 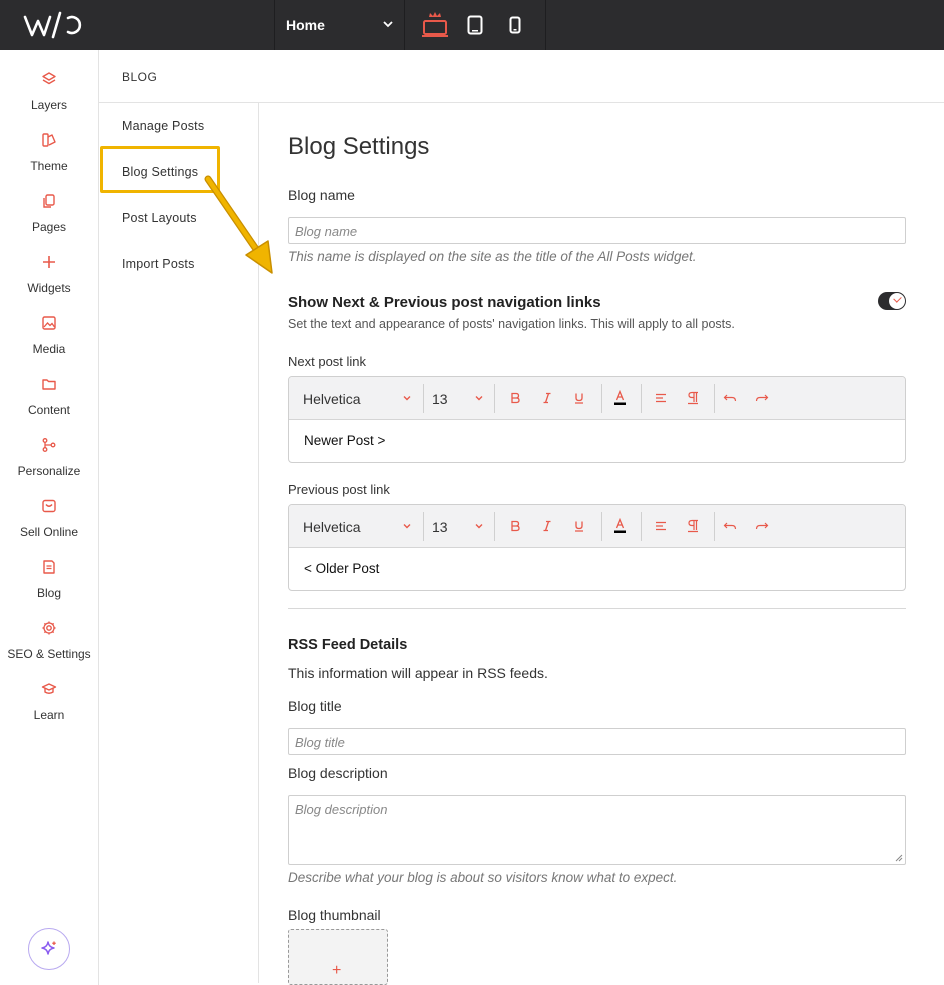 I want to click on desktop-view-button, so click(x=435, y=25).